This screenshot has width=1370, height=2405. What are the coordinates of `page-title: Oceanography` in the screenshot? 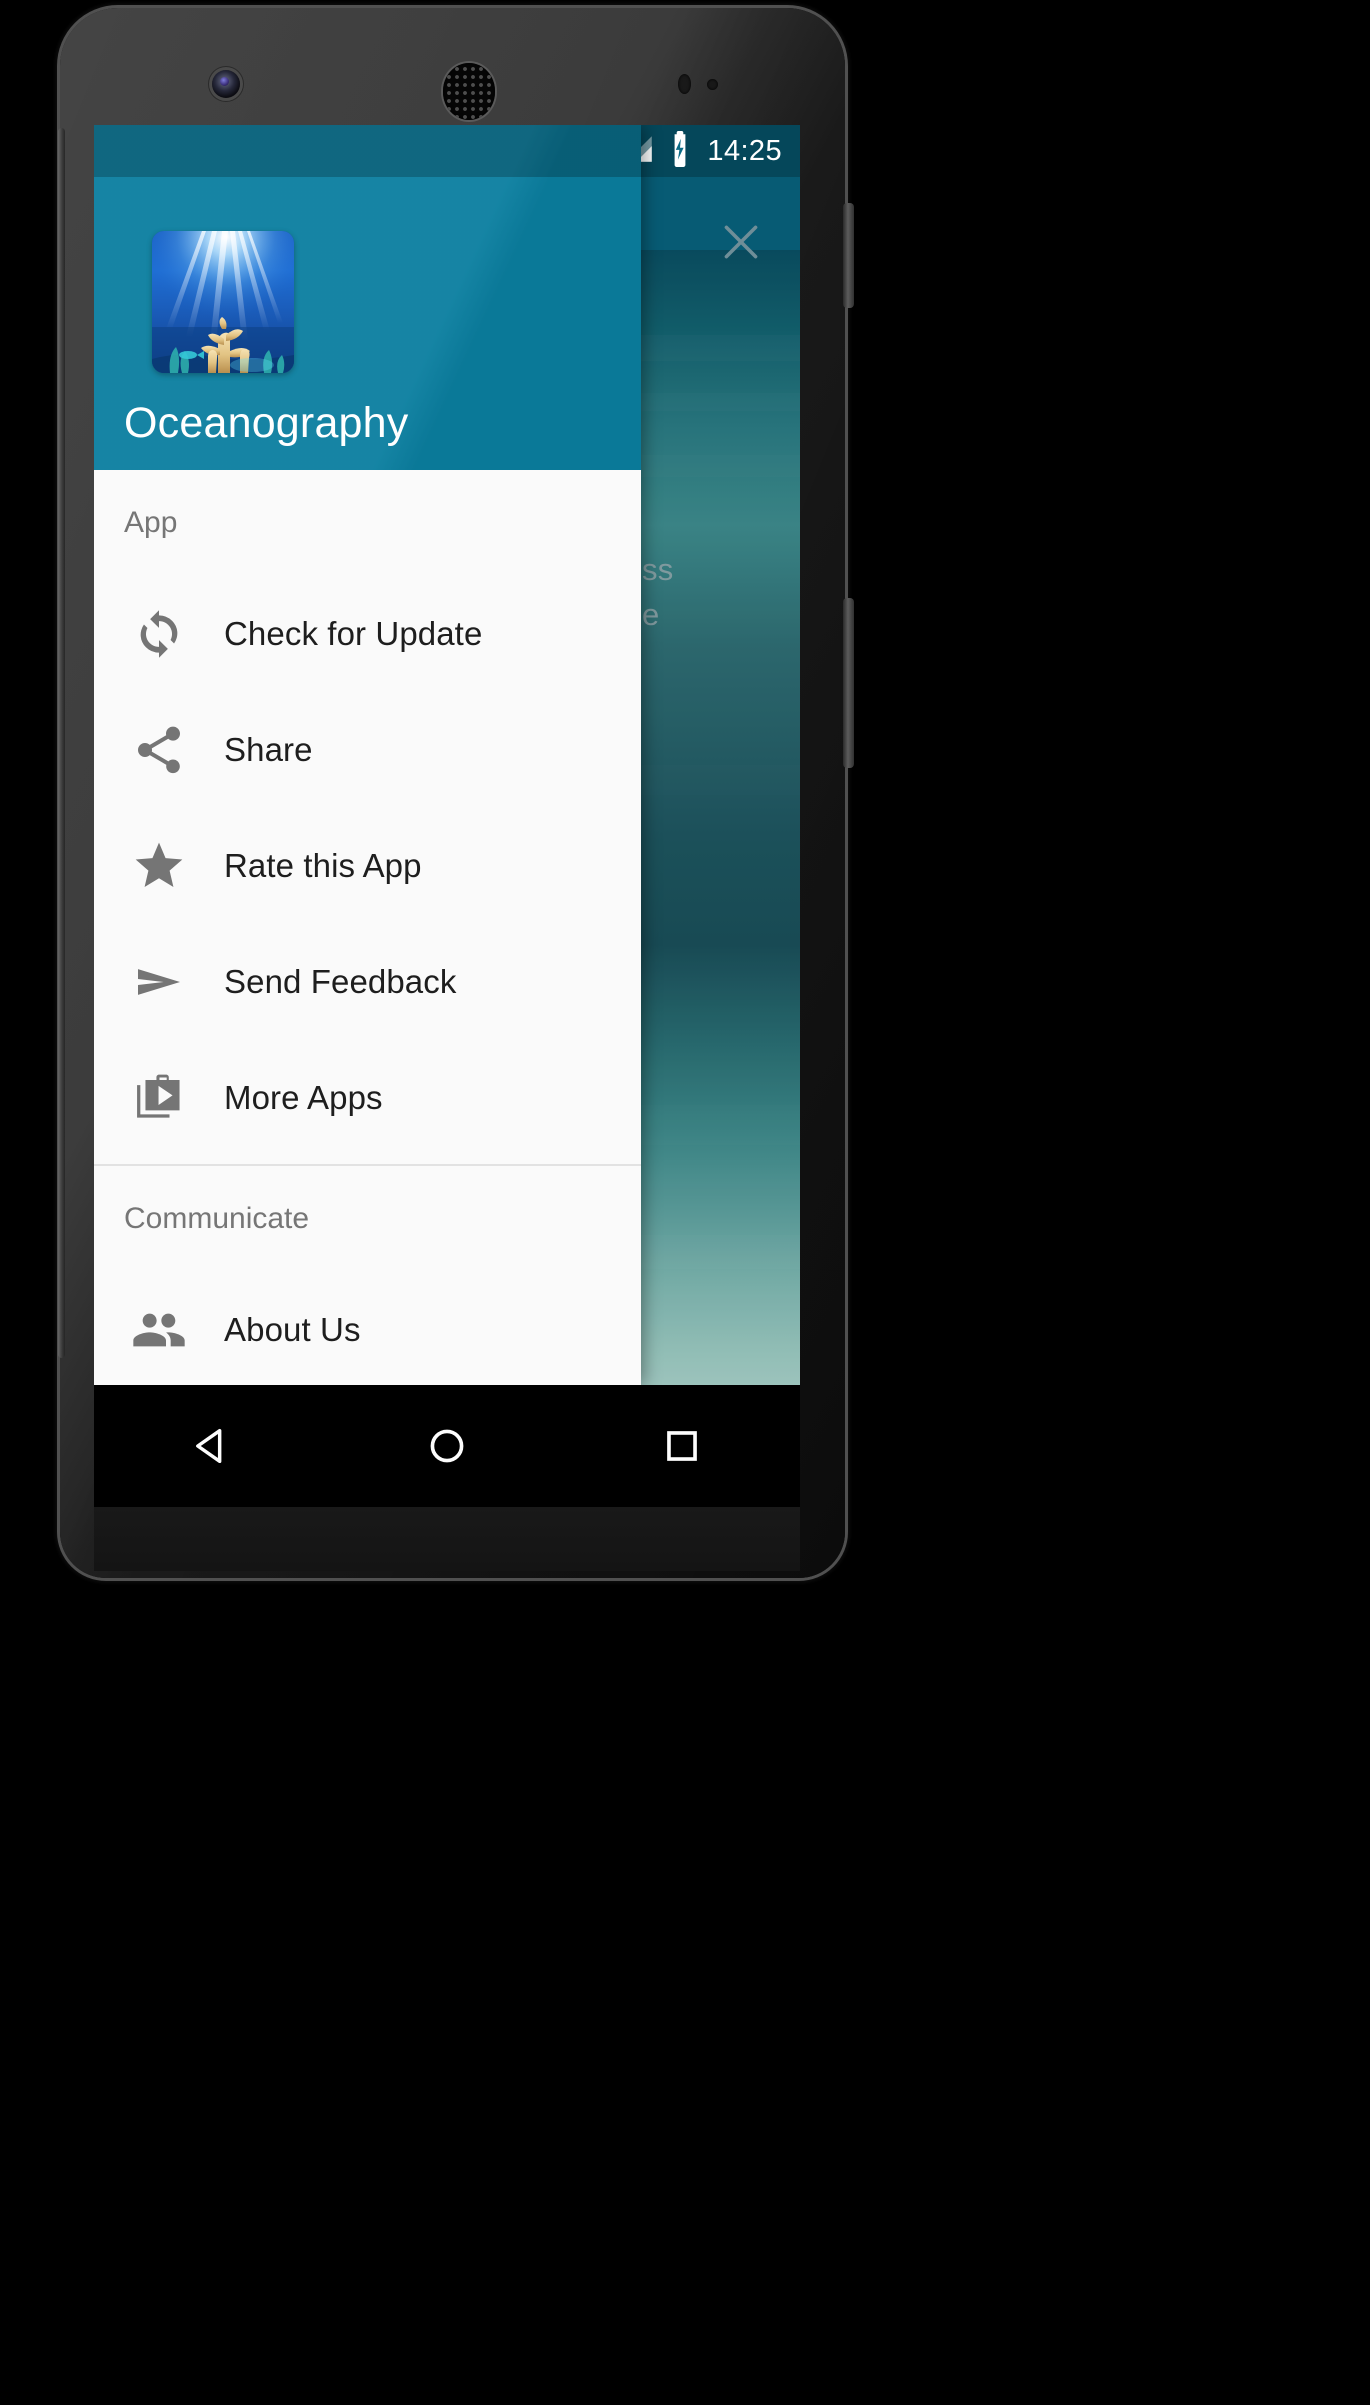 It's located at (266, 423).